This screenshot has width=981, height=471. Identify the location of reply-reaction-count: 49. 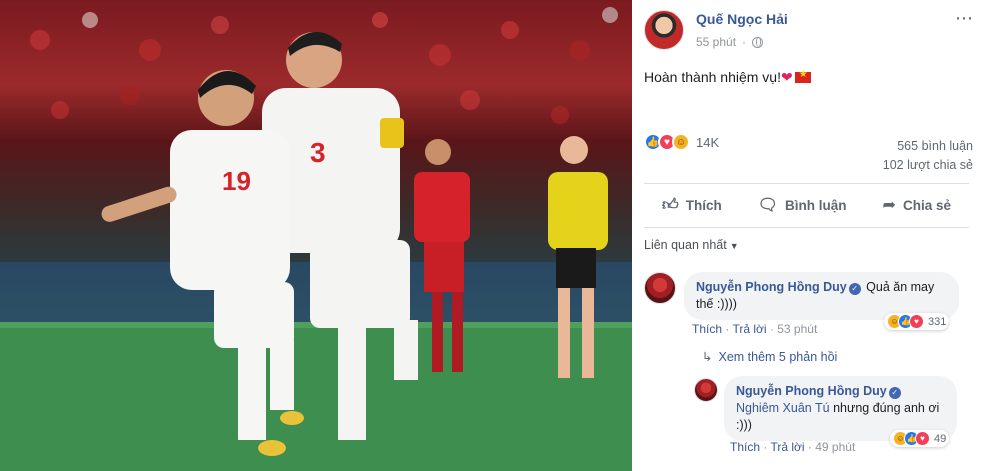
(940, 438).